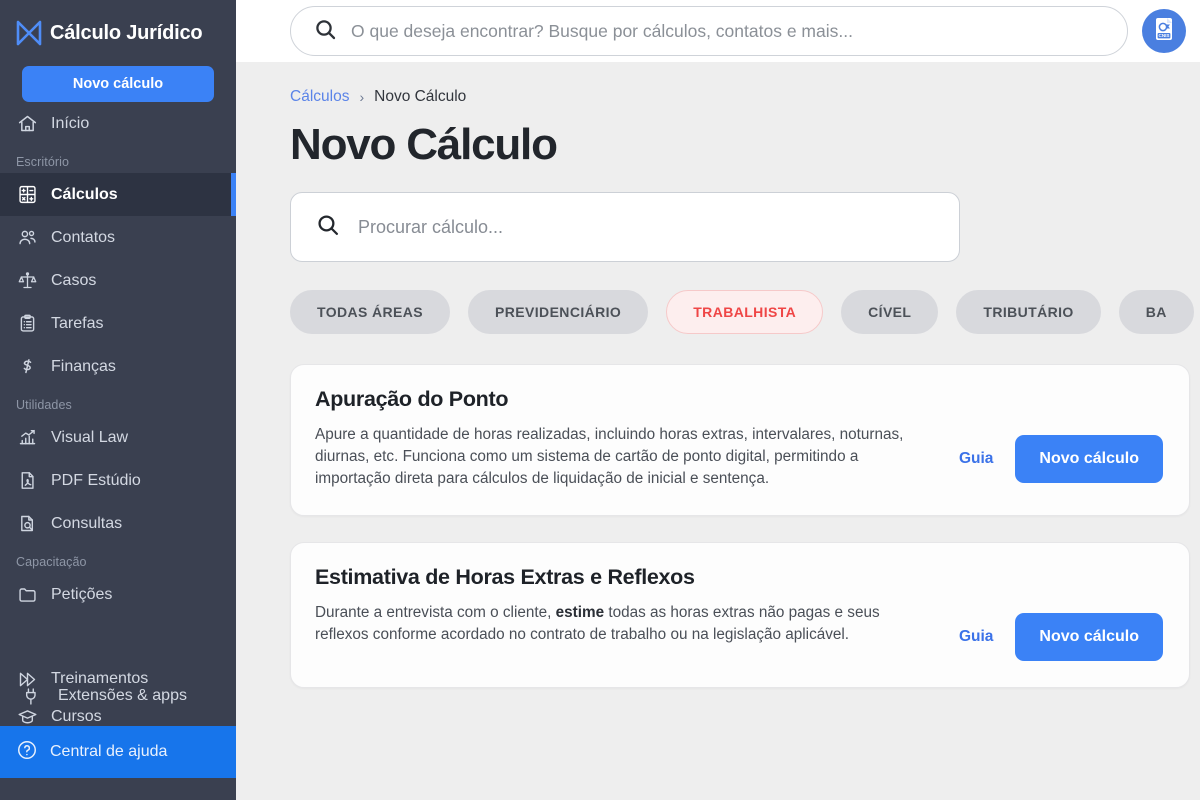 This screenshot has height=800, width=1200. Describe the element at coordinates (87, 523) in the screenshot. I see `sidebar-item-label: Consultas` at that location.